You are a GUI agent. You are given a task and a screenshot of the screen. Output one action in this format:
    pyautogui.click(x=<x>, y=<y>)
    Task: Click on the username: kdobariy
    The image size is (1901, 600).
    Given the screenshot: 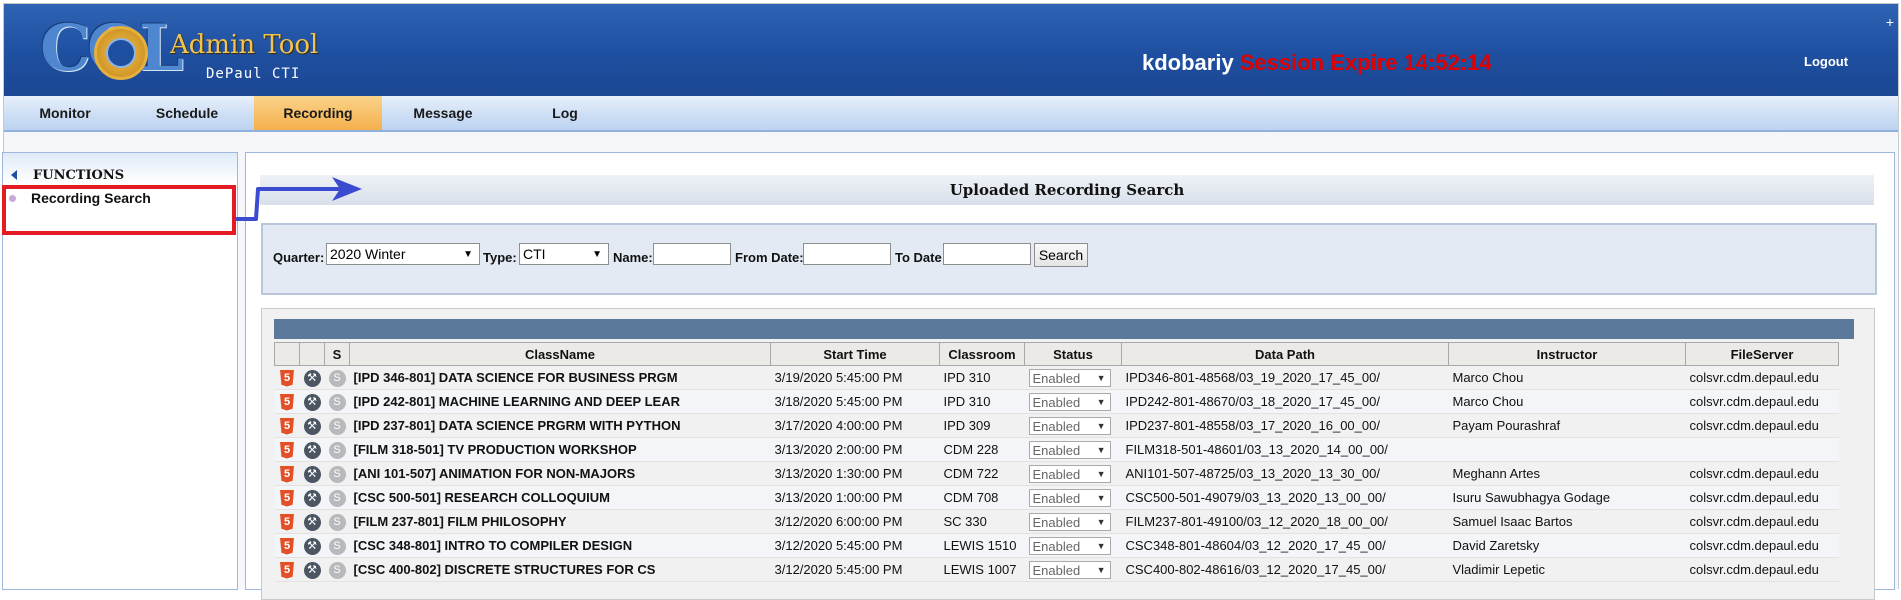 What is the action you would take?
    pyautogui.click(x=1188, y=62)
    